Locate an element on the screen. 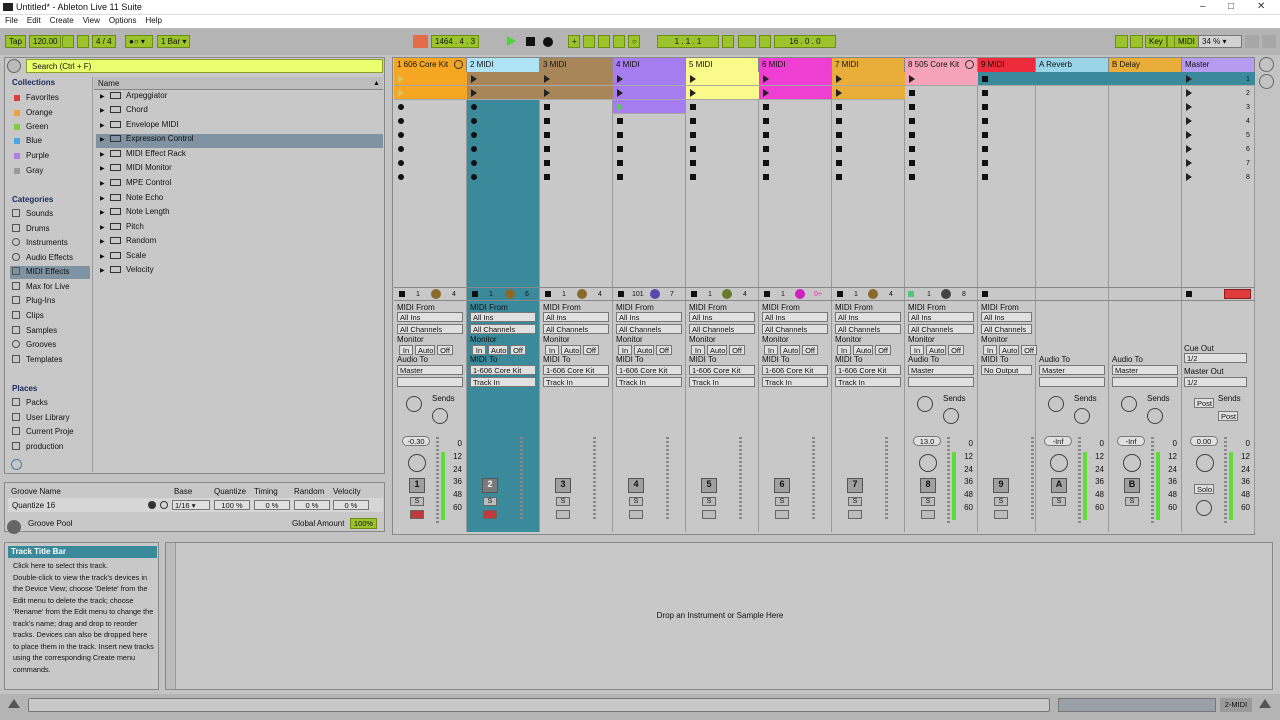 This screenshot has width=1280, height=720. midi-channel-select: All Channels is located at coordinates (576, 329).